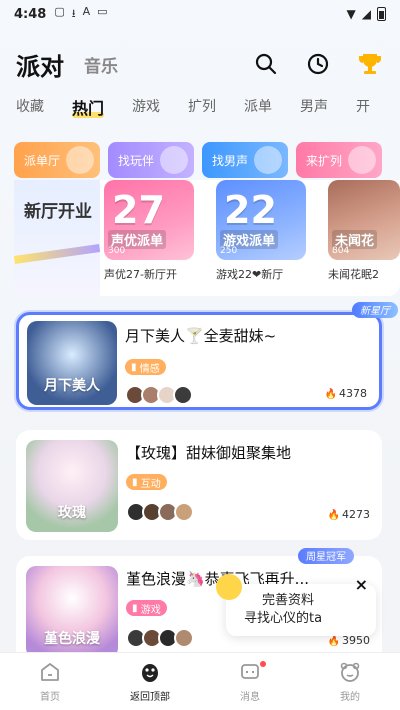 The width and height of the screenshot is (400, 710). I want to click on banner-card: 22 游戏派单 250 游戏22❤新厅, so click(261, 231).